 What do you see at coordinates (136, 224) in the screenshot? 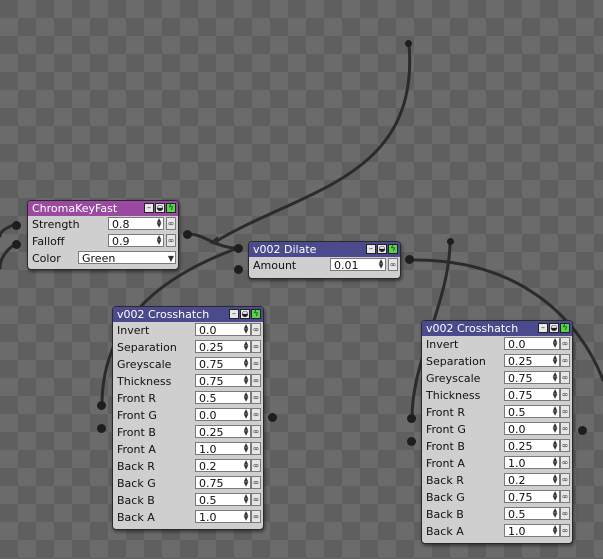
I see `strength-field: 0.8 ▲ ▼` at bounding box center [136, 224].